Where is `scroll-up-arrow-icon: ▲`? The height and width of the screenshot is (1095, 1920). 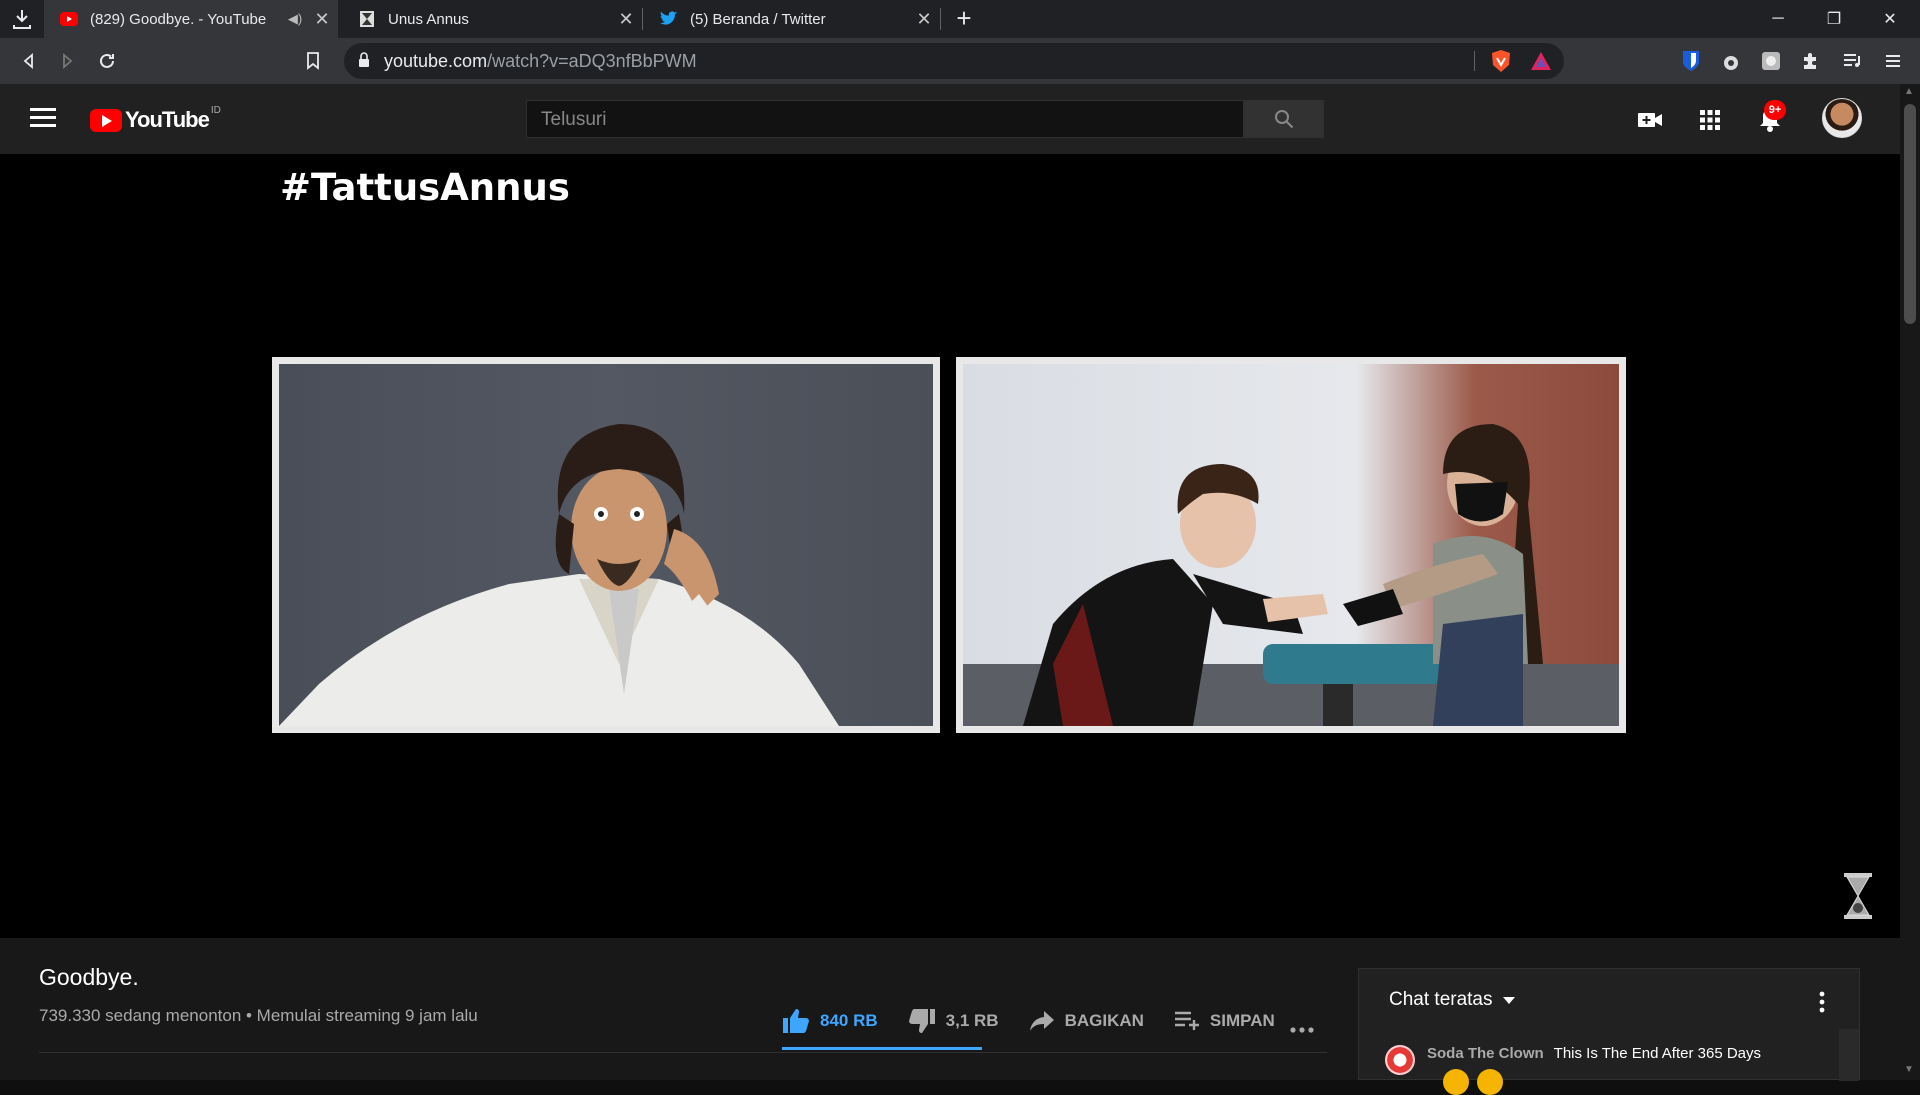 scroll-up-arrow-icon: ▲ is located at coordinates (1909, 91).